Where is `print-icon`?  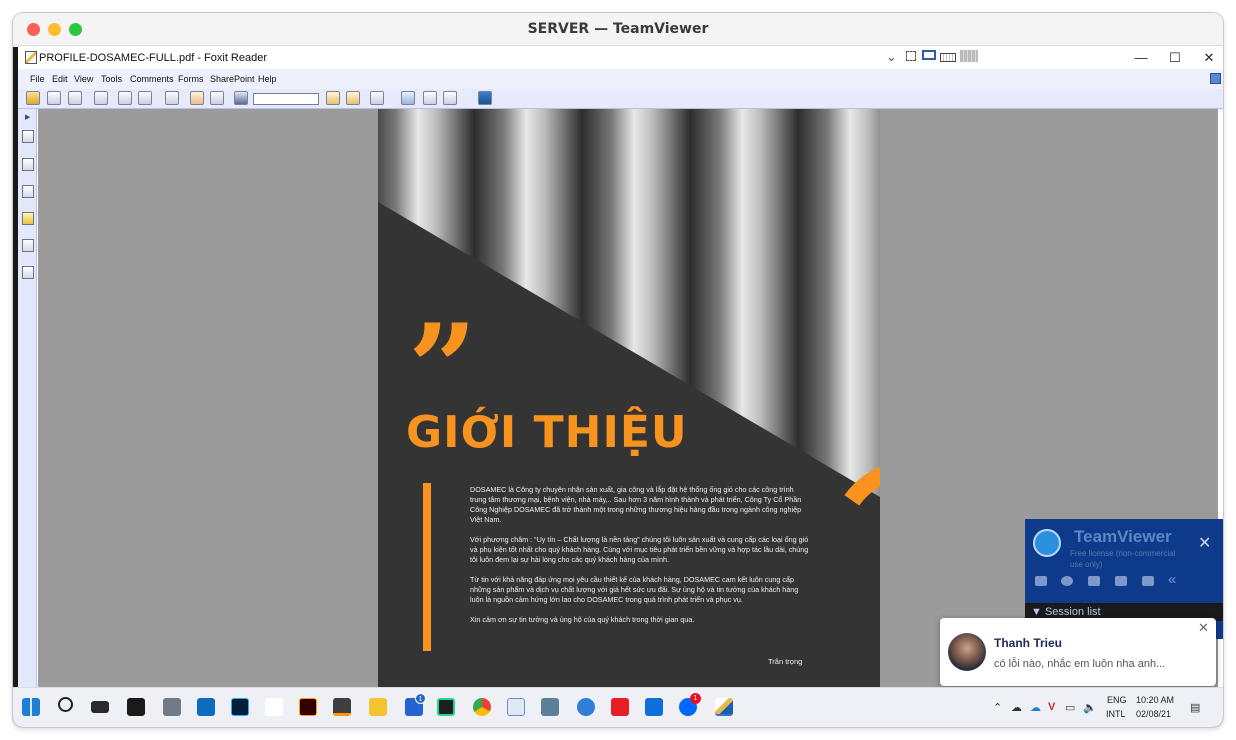
print-icon is located at coordinates (101, 98).